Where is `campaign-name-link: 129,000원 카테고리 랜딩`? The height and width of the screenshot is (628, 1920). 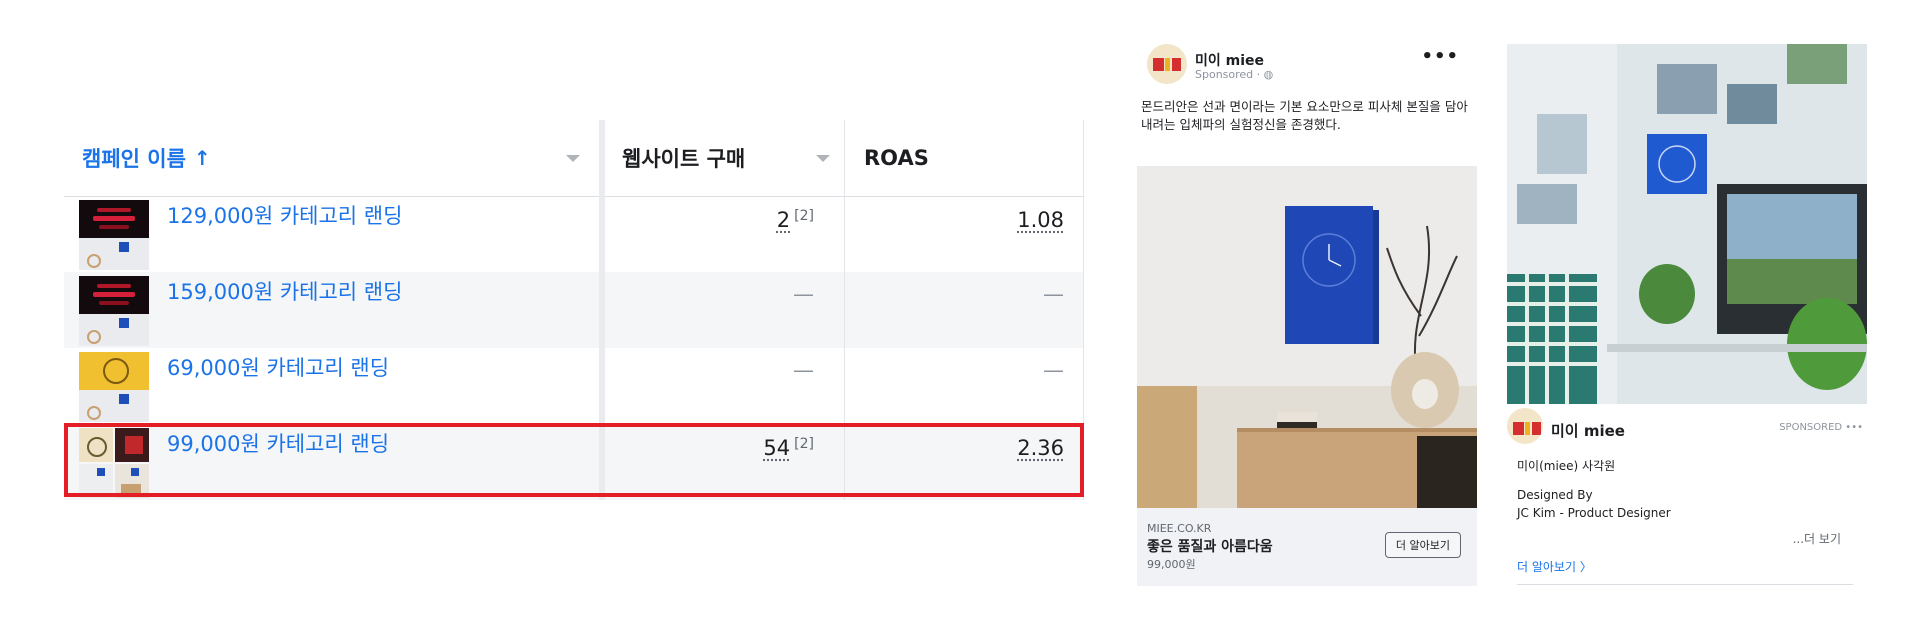 campaign-name-link: 129,000원 카테고리 랜딩 is located at coordinates (284, 215).